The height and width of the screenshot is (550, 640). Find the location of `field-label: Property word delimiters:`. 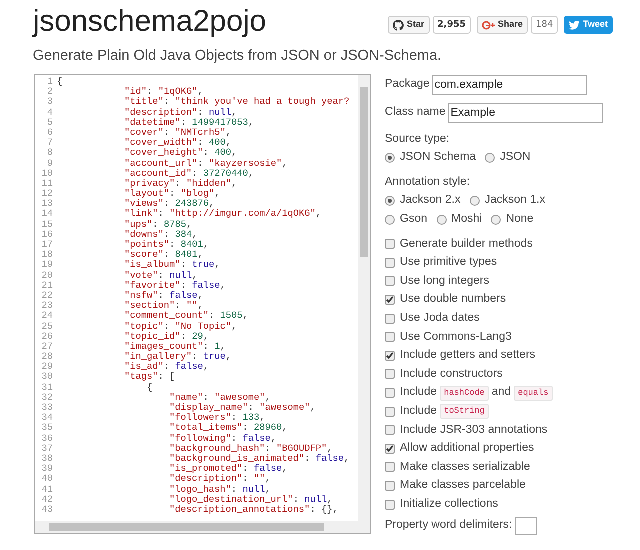

field-label: Property word delimiters: is located at coordinates (448, 526).